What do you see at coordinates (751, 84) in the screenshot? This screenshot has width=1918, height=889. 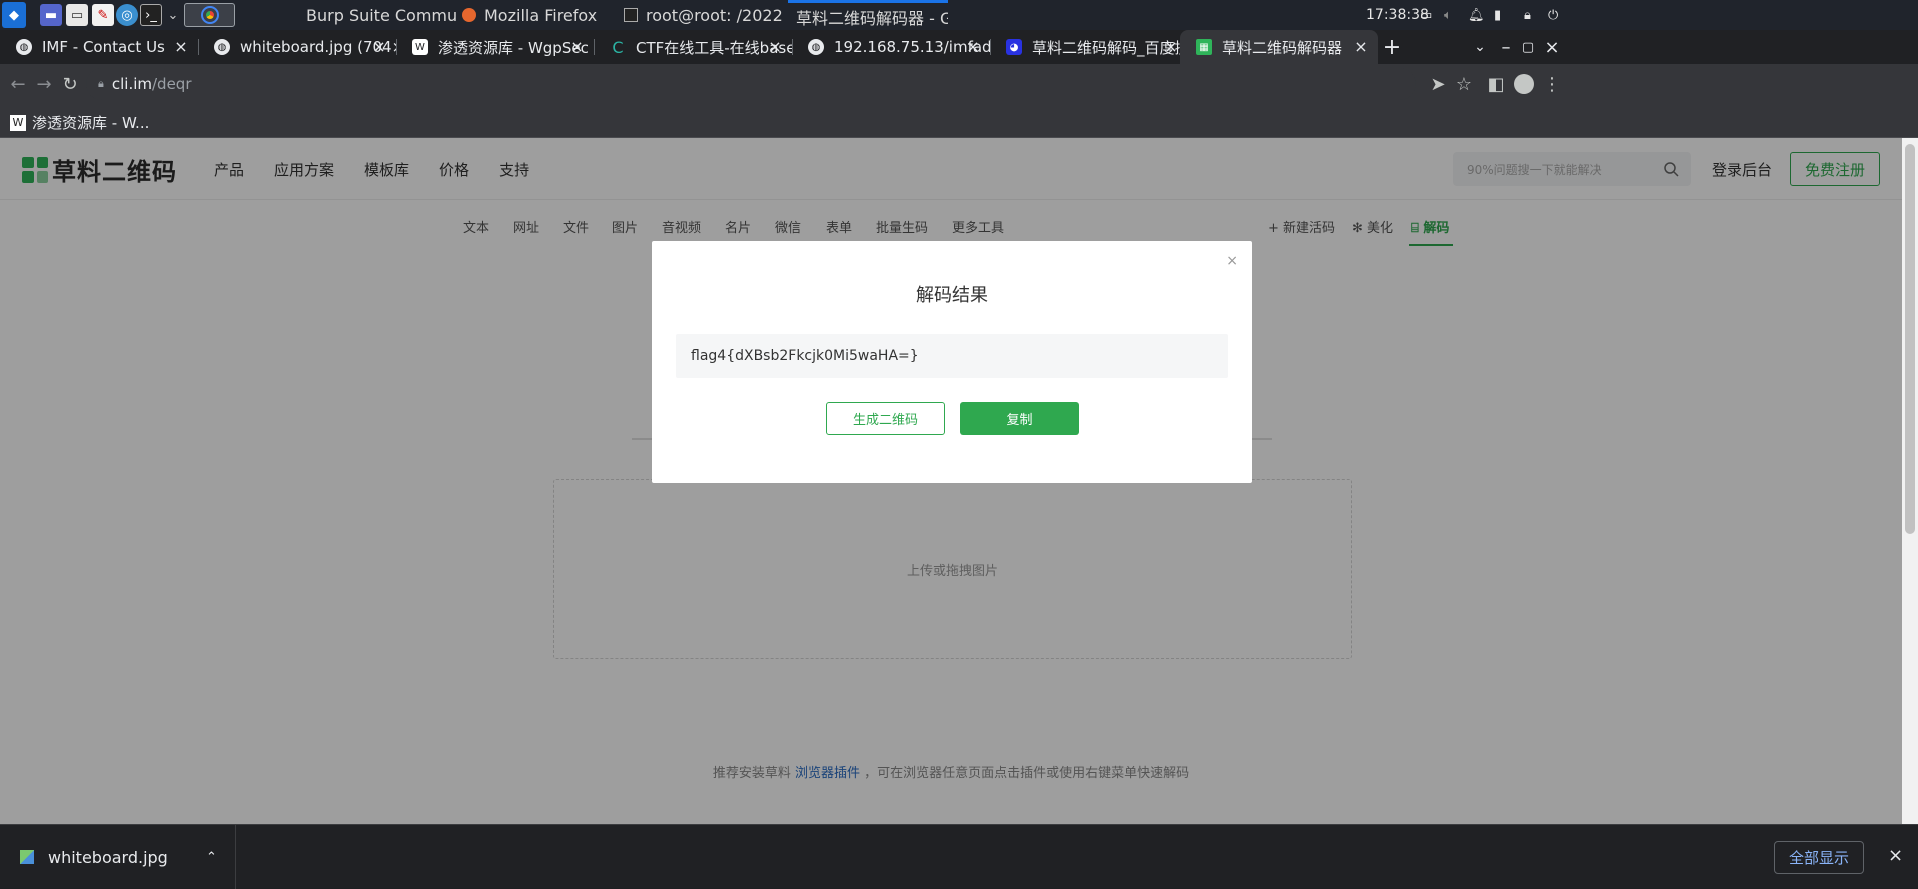 I see `address-bar: 🔒︎ cli.im/deqr` at bounding box center [751, 84].